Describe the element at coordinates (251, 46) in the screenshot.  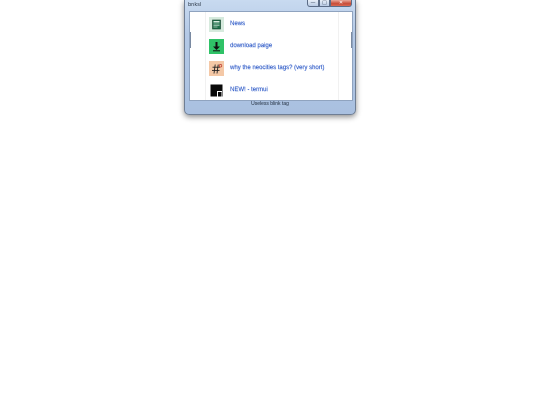
I see `link-label-download: download paige` at that location.